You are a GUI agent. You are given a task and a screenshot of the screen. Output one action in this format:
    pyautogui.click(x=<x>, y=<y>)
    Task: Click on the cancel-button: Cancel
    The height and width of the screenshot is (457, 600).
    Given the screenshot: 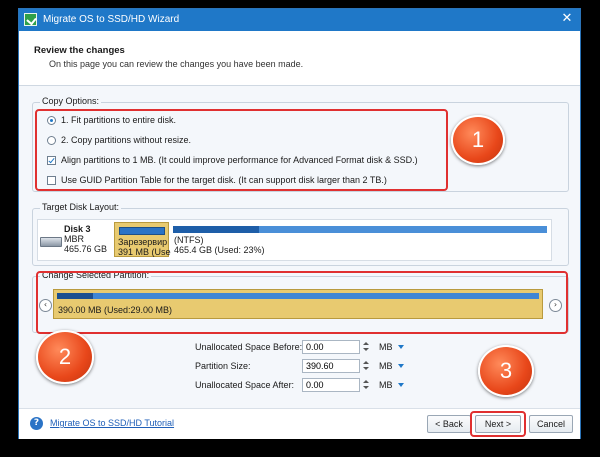 What is the action you would take?
    pyautogui.click(x=551, y=424)
    